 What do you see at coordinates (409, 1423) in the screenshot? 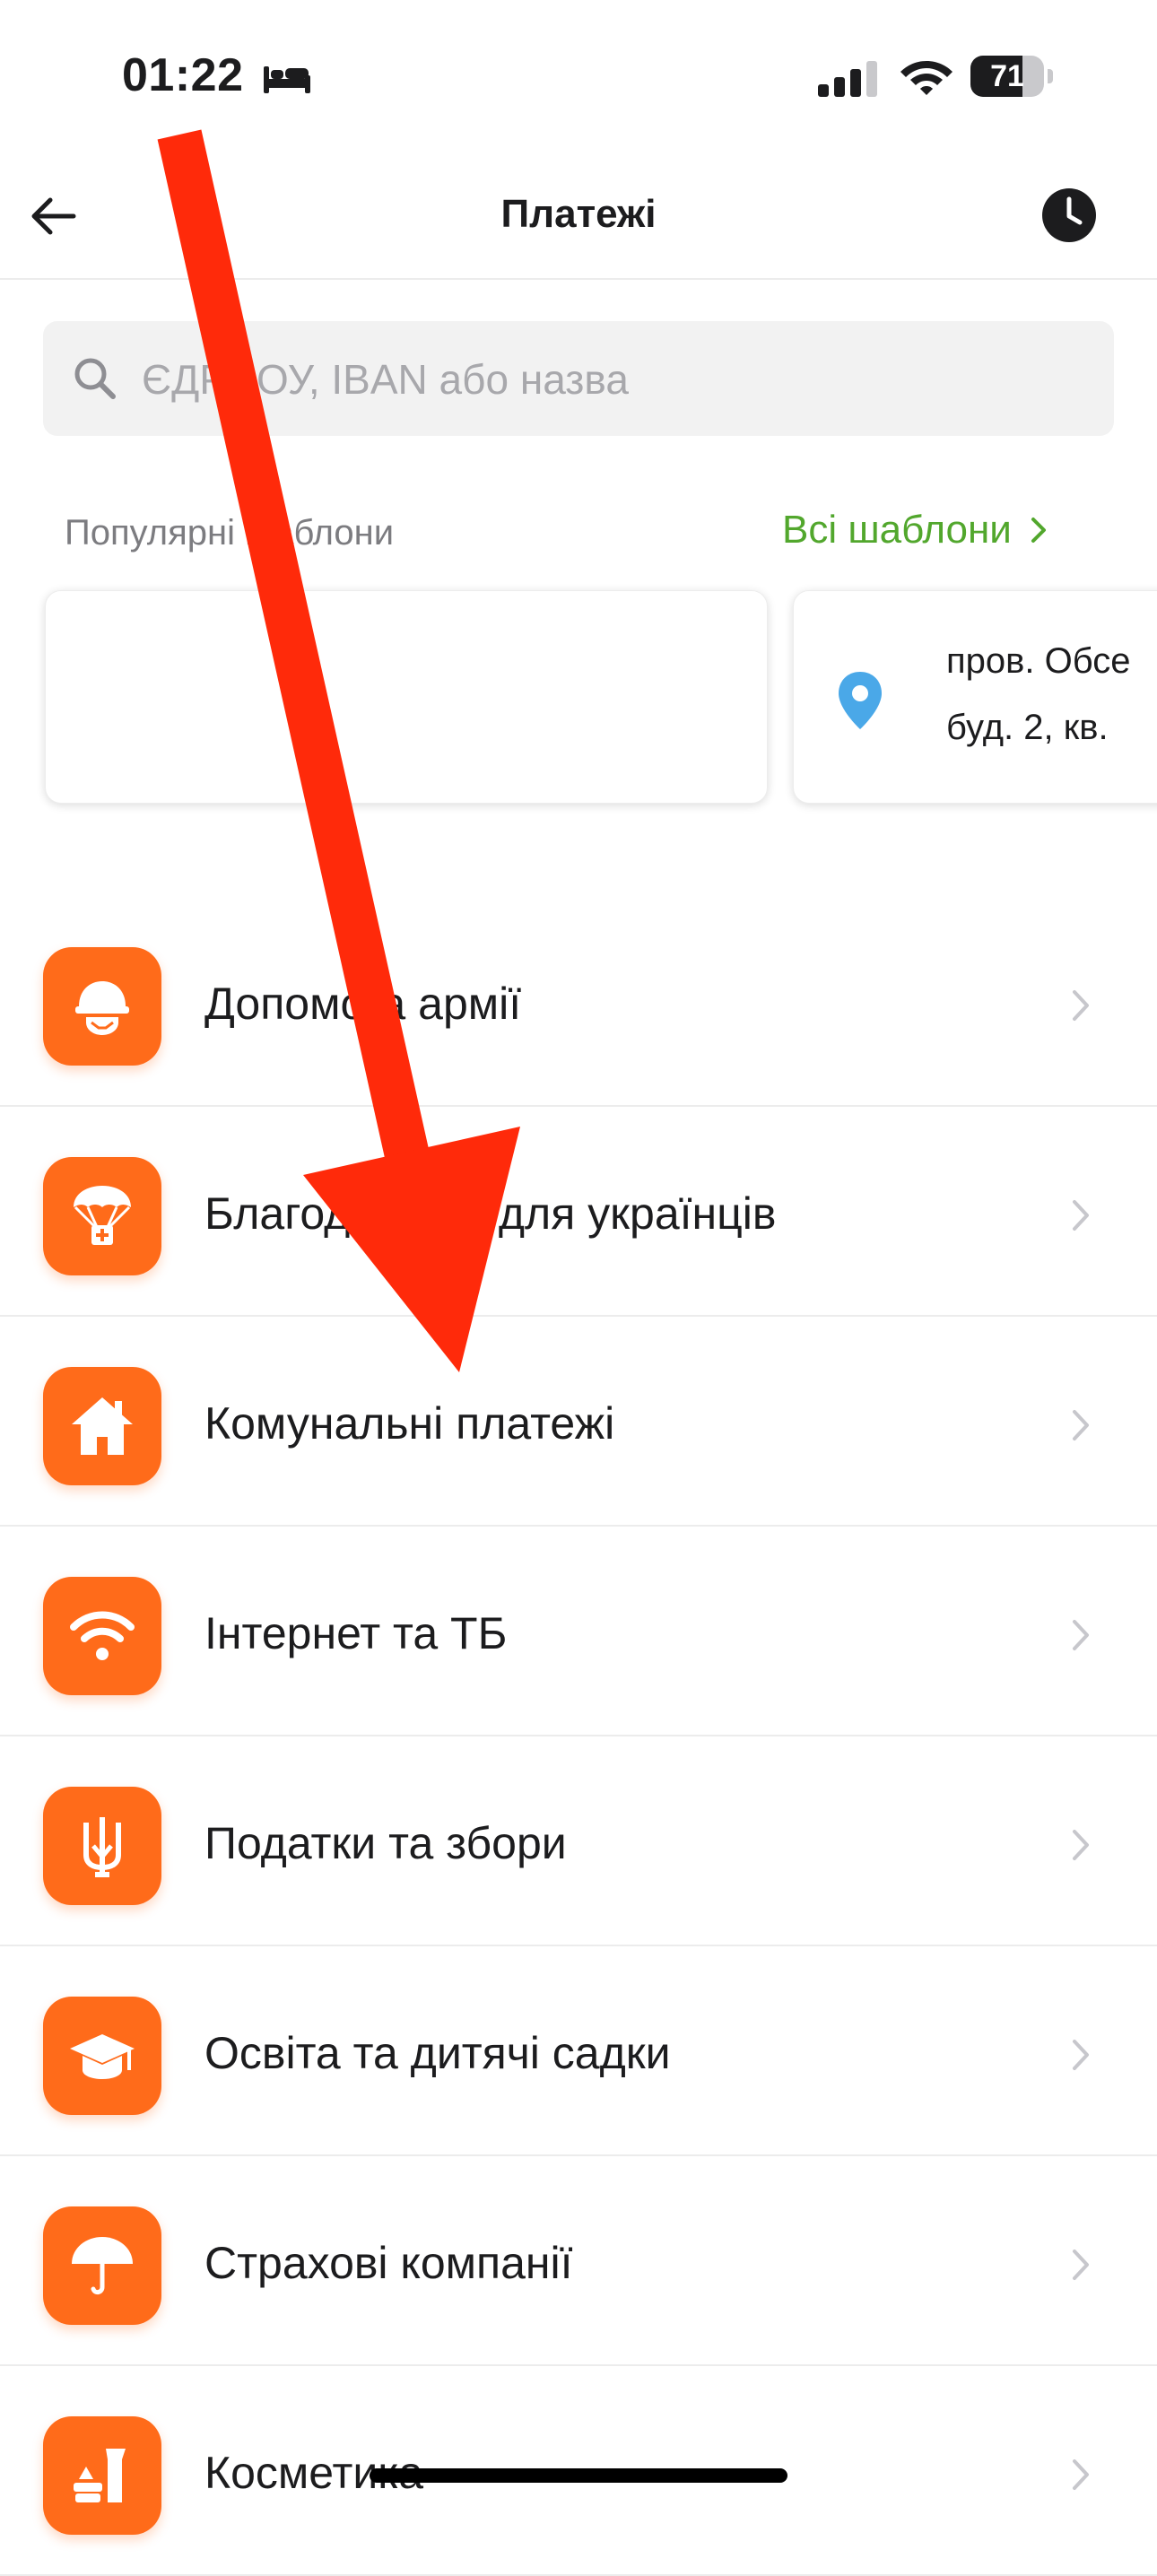
I see `category-label: Комунальні платежі` at bounding box center [409, 1423].